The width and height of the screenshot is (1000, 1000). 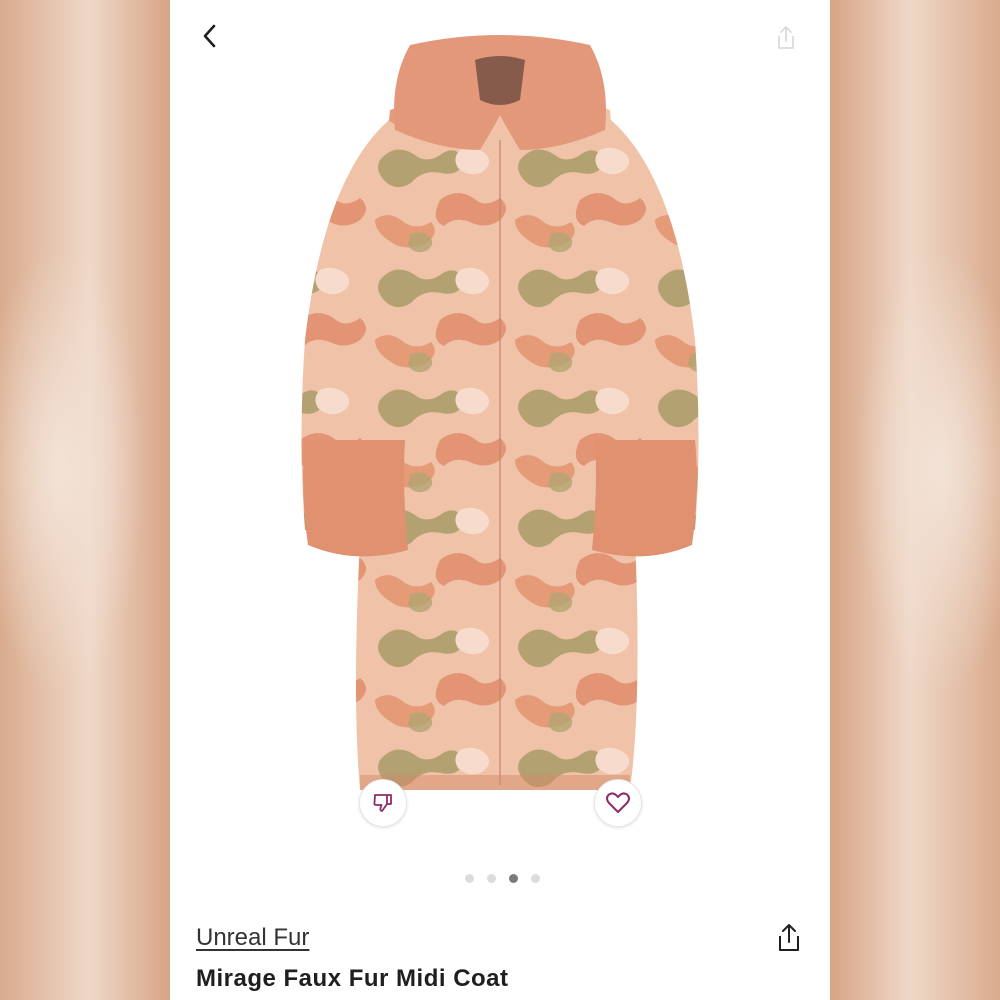 I want to click on dislike-button, so click(x=383, y=803).